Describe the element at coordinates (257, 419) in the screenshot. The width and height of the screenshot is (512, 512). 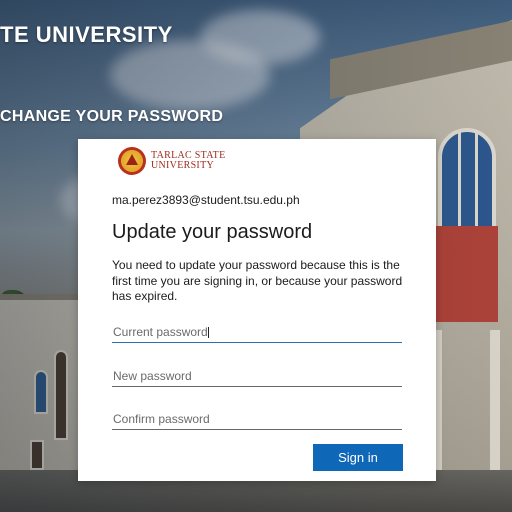
I see `confirm-password-input` at that location.